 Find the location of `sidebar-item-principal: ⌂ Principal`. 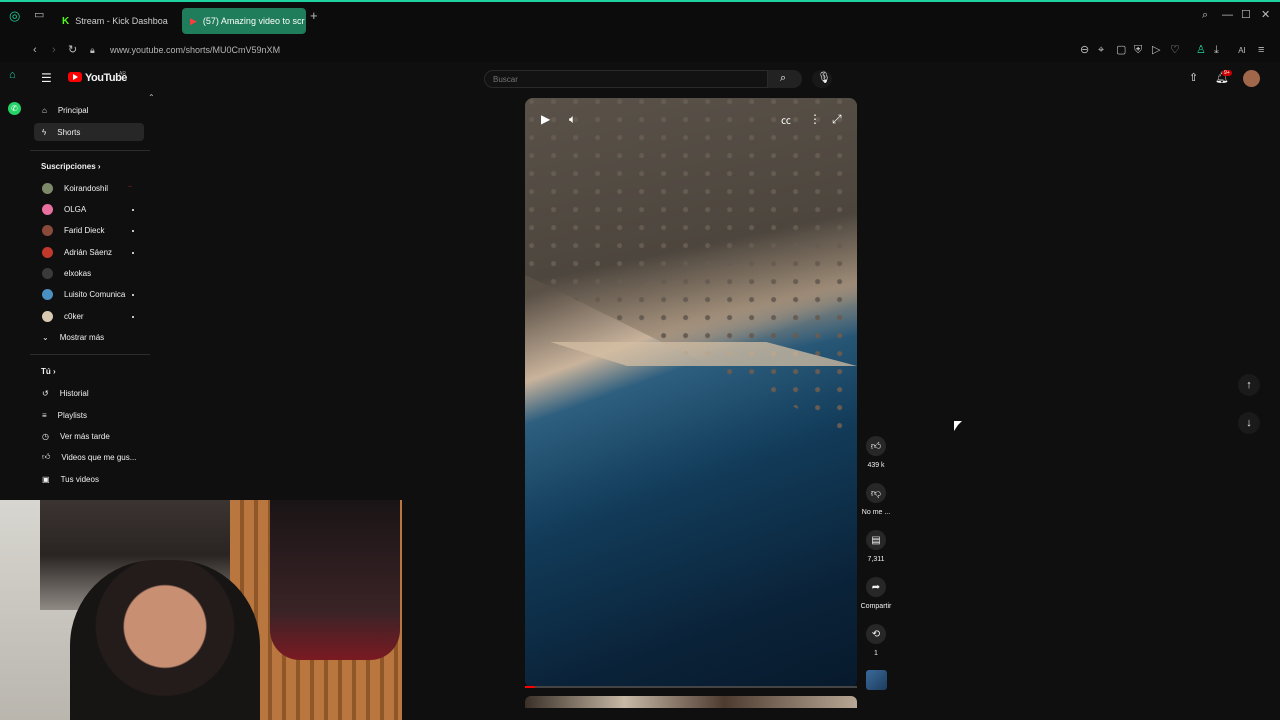

sidebar-item-principal: ⌂ Principal is located at coordinates (89, 110).